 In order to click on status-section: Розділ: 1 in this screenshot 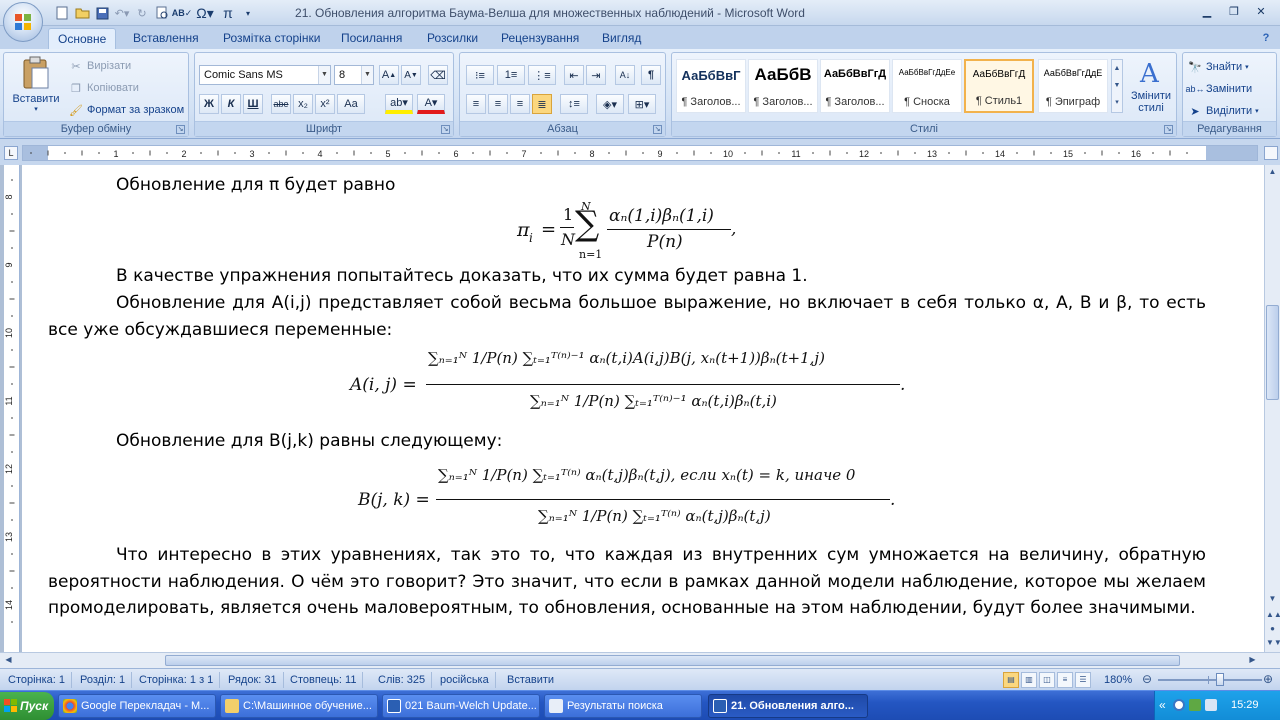, I will do `click(106, 680)`.